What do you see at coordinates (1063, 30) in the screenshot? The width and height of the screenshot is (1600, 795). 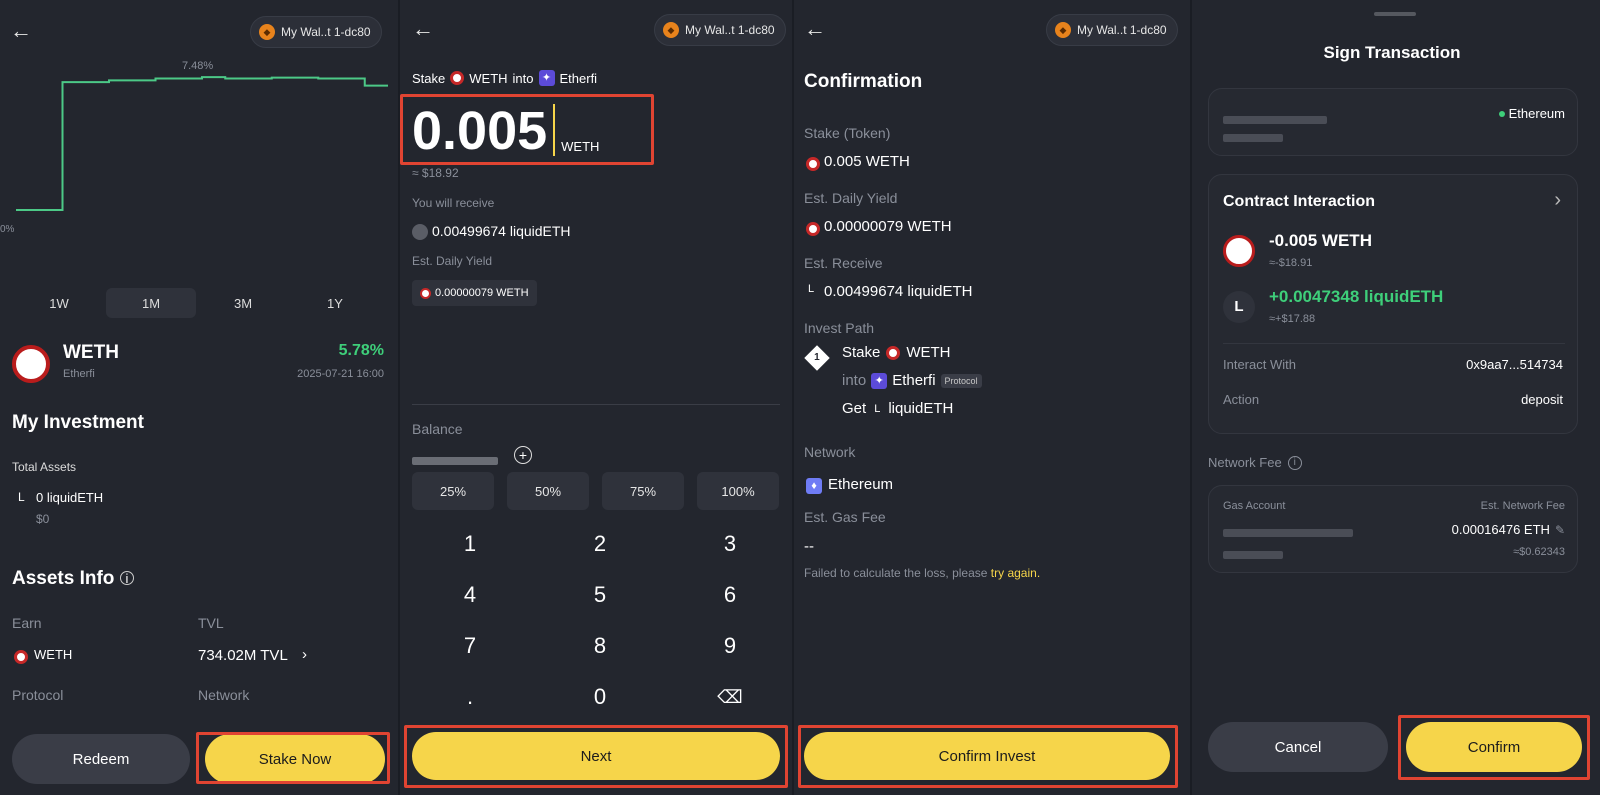 I see `wallet-fox-icon: ◆` at bounding box center [1063, 30].